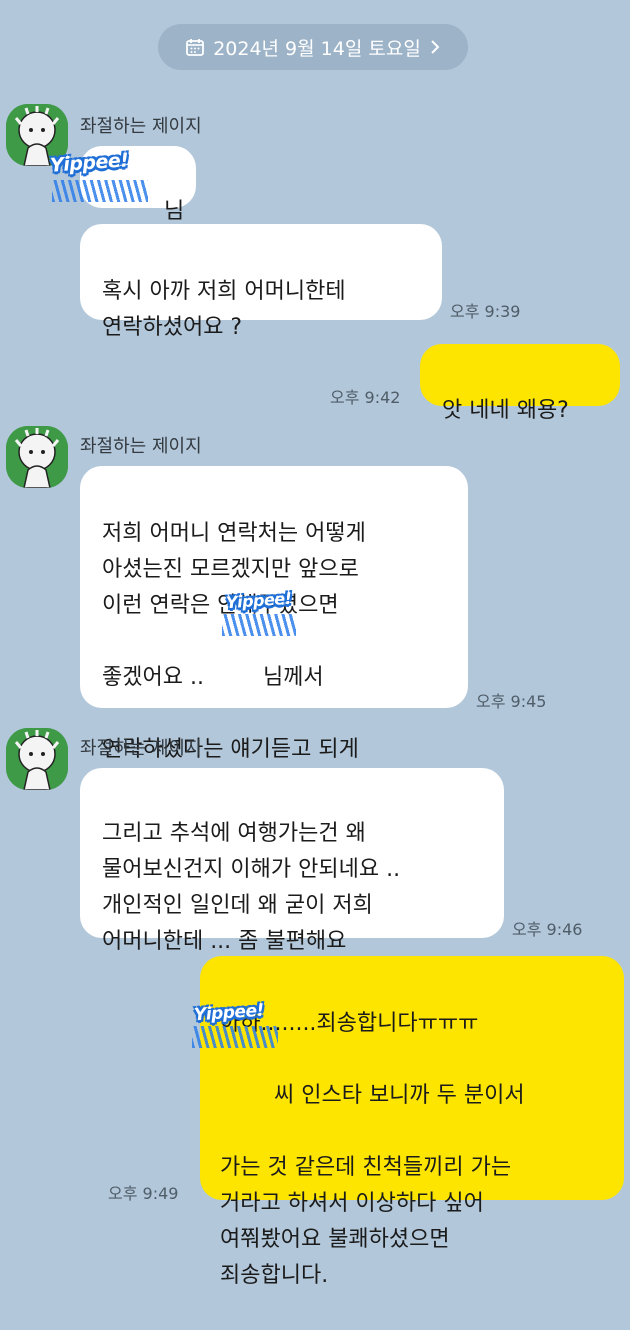 The width and height of the screenshot is (630, 1330). I want to click on message-text-line: 좋겠어요 .. 님께서, so click(213, 677).